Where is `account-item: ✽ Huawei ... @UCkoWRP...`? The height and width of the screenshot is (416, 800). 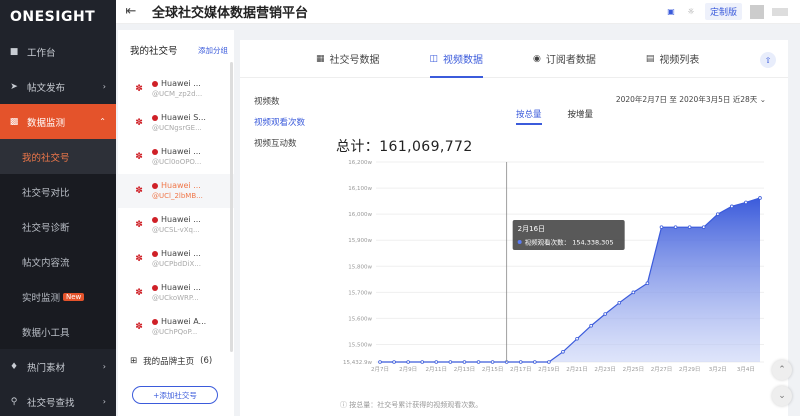 account-item: ✽ Huawei ... @UCkoWRP... is located at coordinates (176, 293).